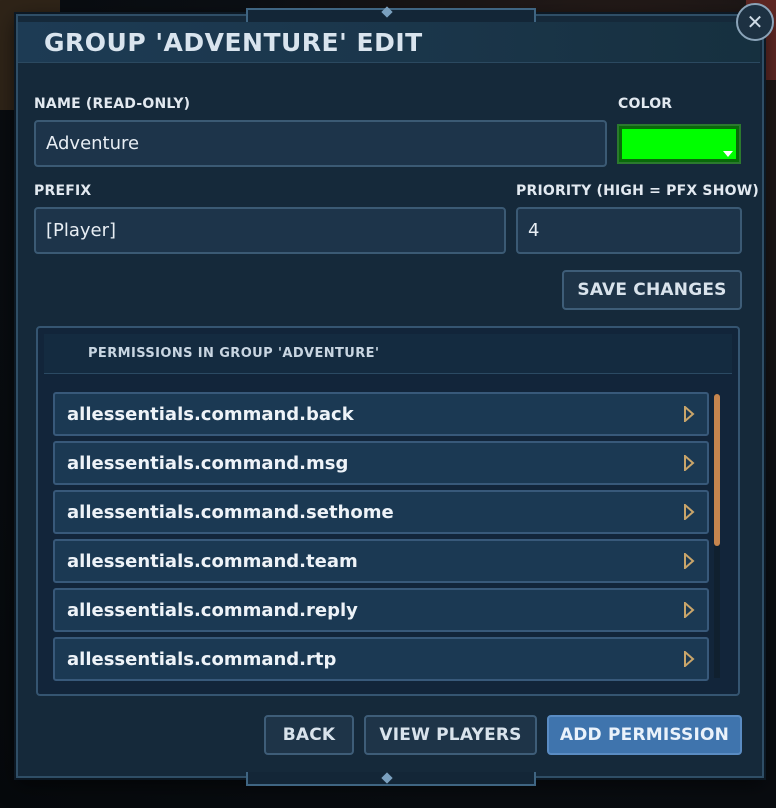 The width and height of the screenshot is (776, 808). Describe the element at coordinates (652, 290) in the screenshot. I see `save-changes-button: SAVE CHANGES` at that location.